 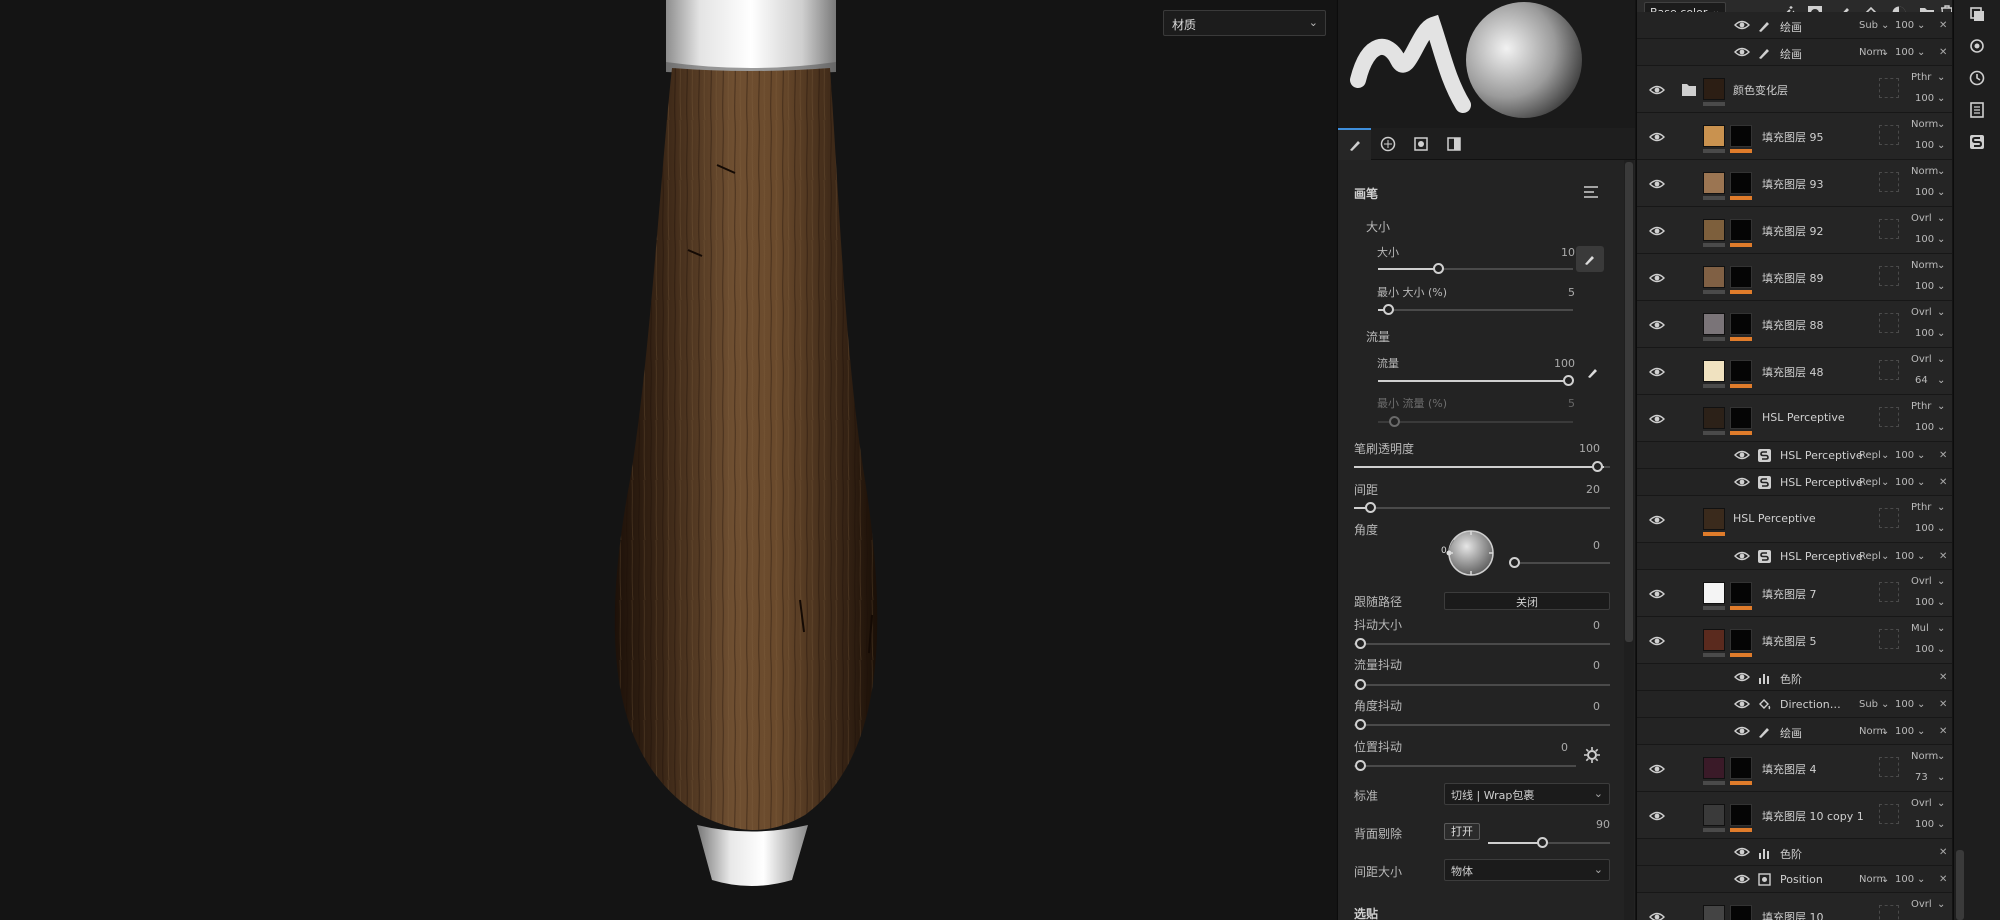 I want to click on flow-slider-track, so click(x=1475, y=381).